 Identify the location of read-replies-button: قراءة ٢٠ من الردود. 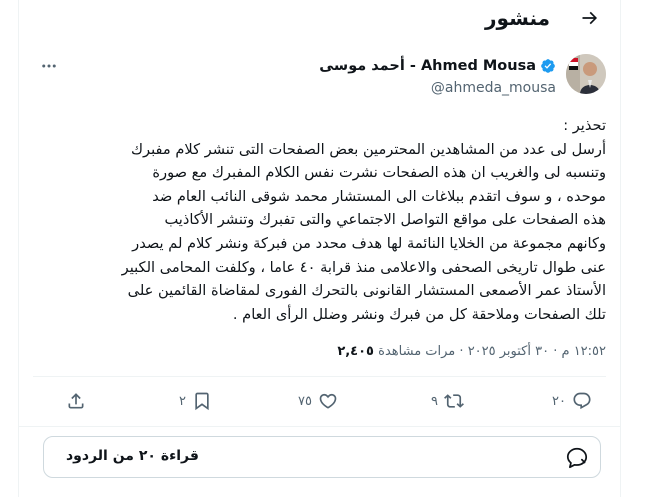
(322, 457).